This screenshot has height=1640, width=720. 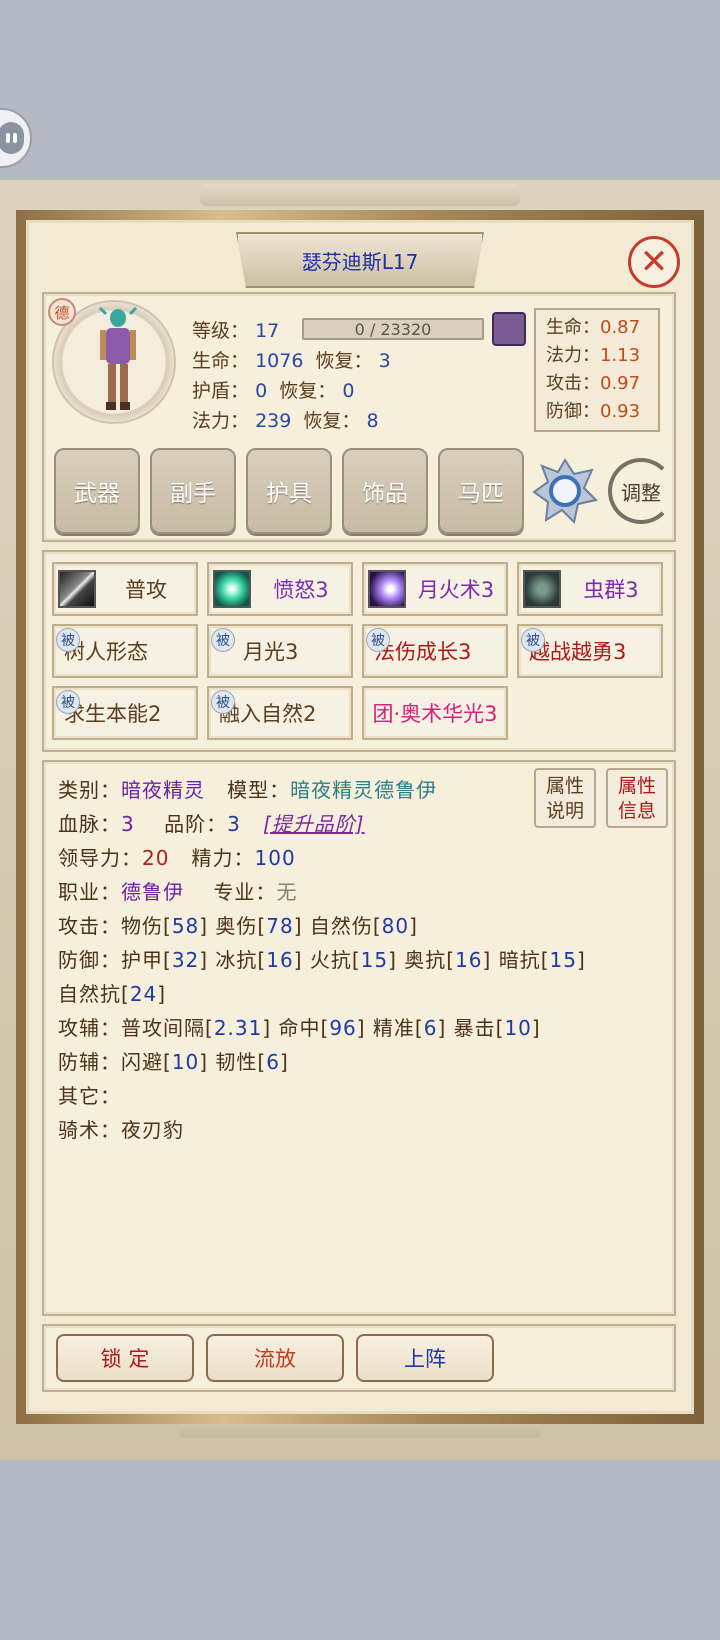 I want to click on defense-row: 防御：护甲[32] 冰抗[16] 火抗[15] 奥抗[16] 暗抗[15], so click(x=322, y=958).